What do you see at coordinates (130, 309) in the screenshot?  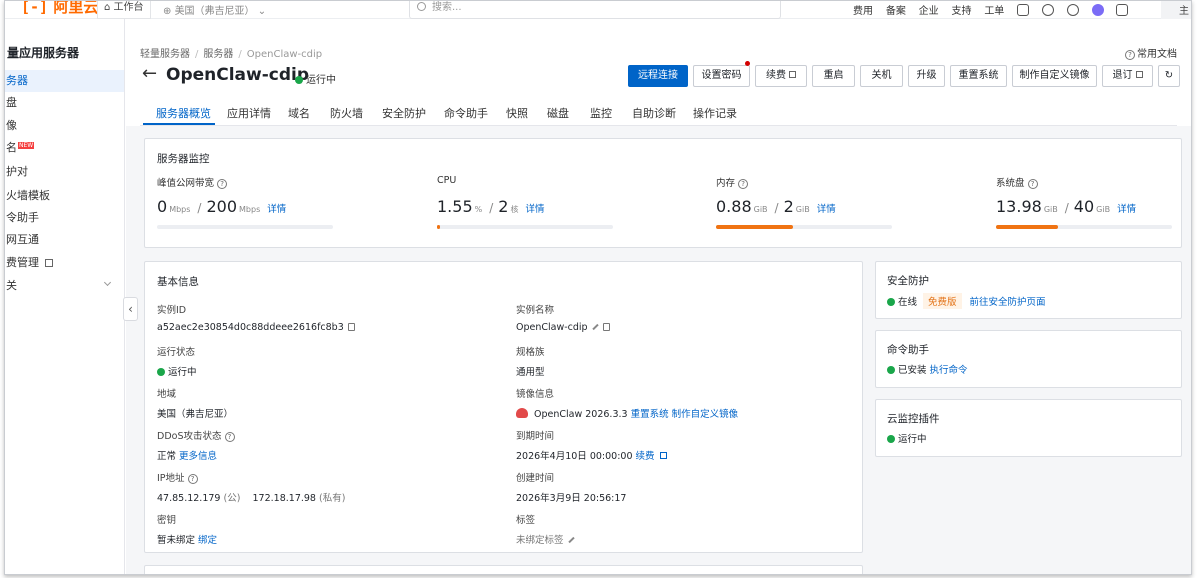 I see `sidebar-collapse-button: ‹` at bounding box center [130, 309].